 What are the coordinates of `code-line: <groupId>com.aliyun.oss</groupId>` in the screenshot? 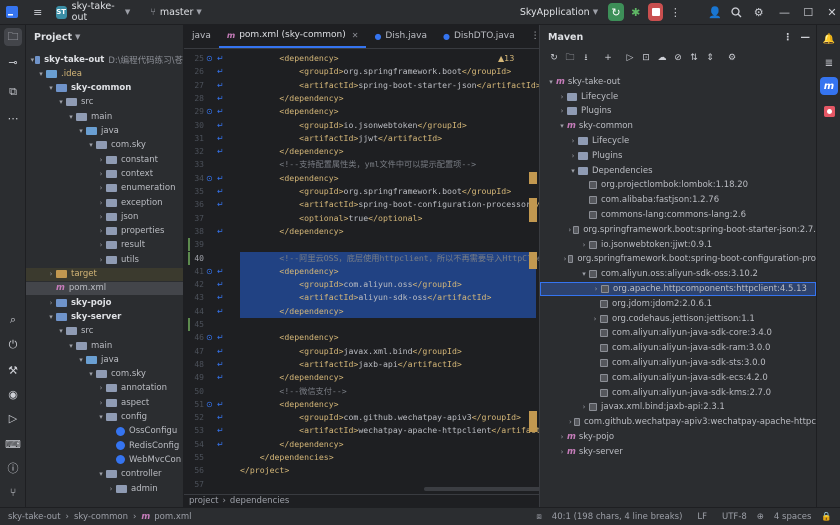 It's located at (351, 284).